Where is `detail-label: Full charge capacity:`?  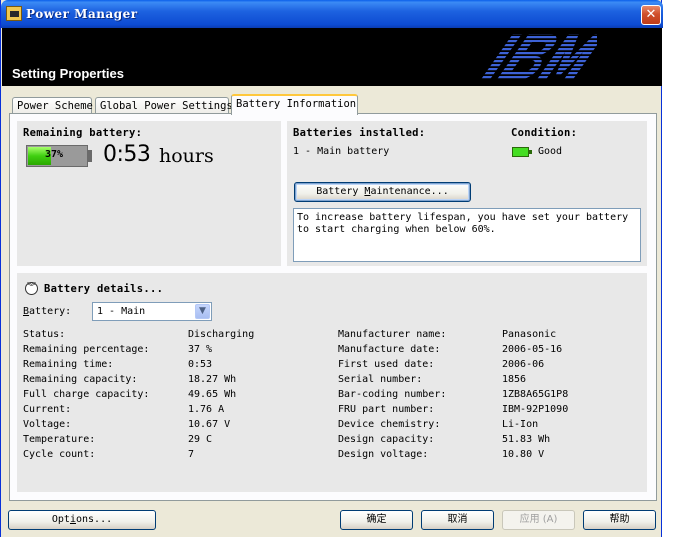
detail-label: Full charge capacity: is located at coordinates (86, 394).